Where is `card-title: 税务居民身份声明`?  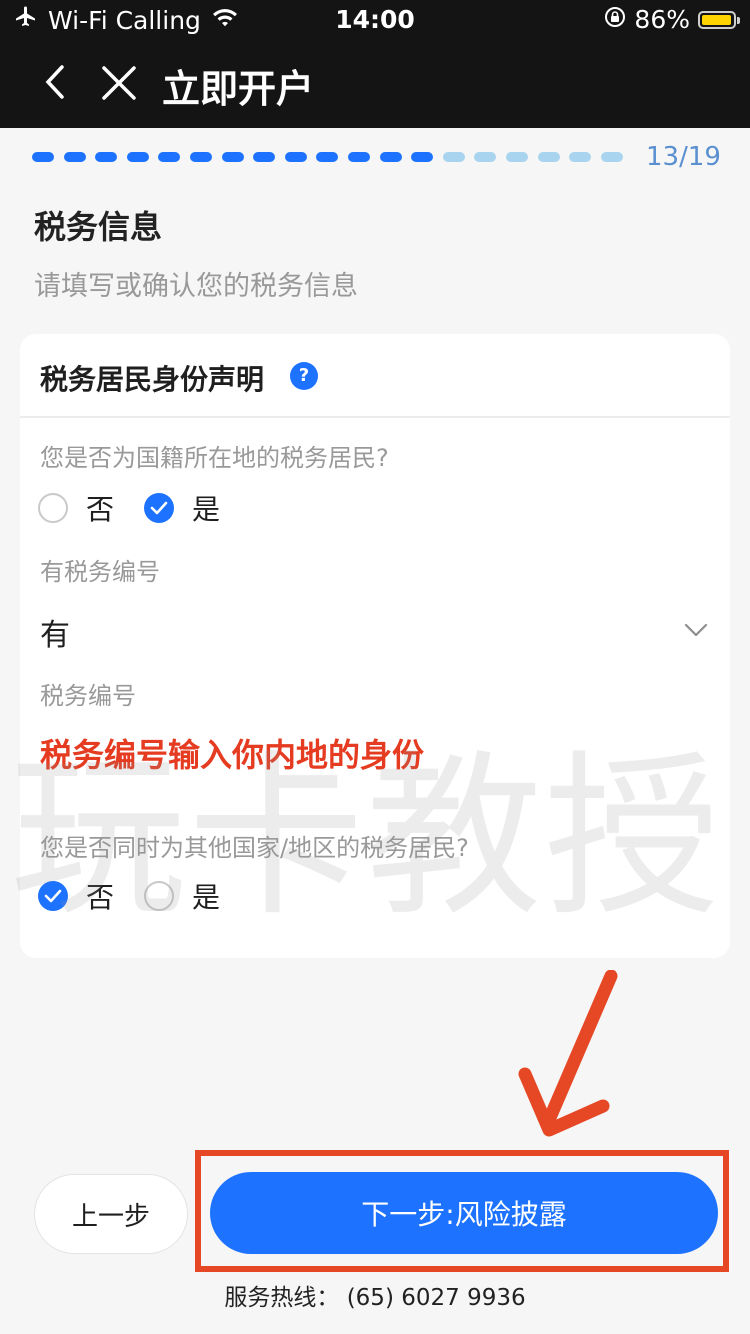
card-title: 税务居民身份声明 is located at coordinates (152, 379).